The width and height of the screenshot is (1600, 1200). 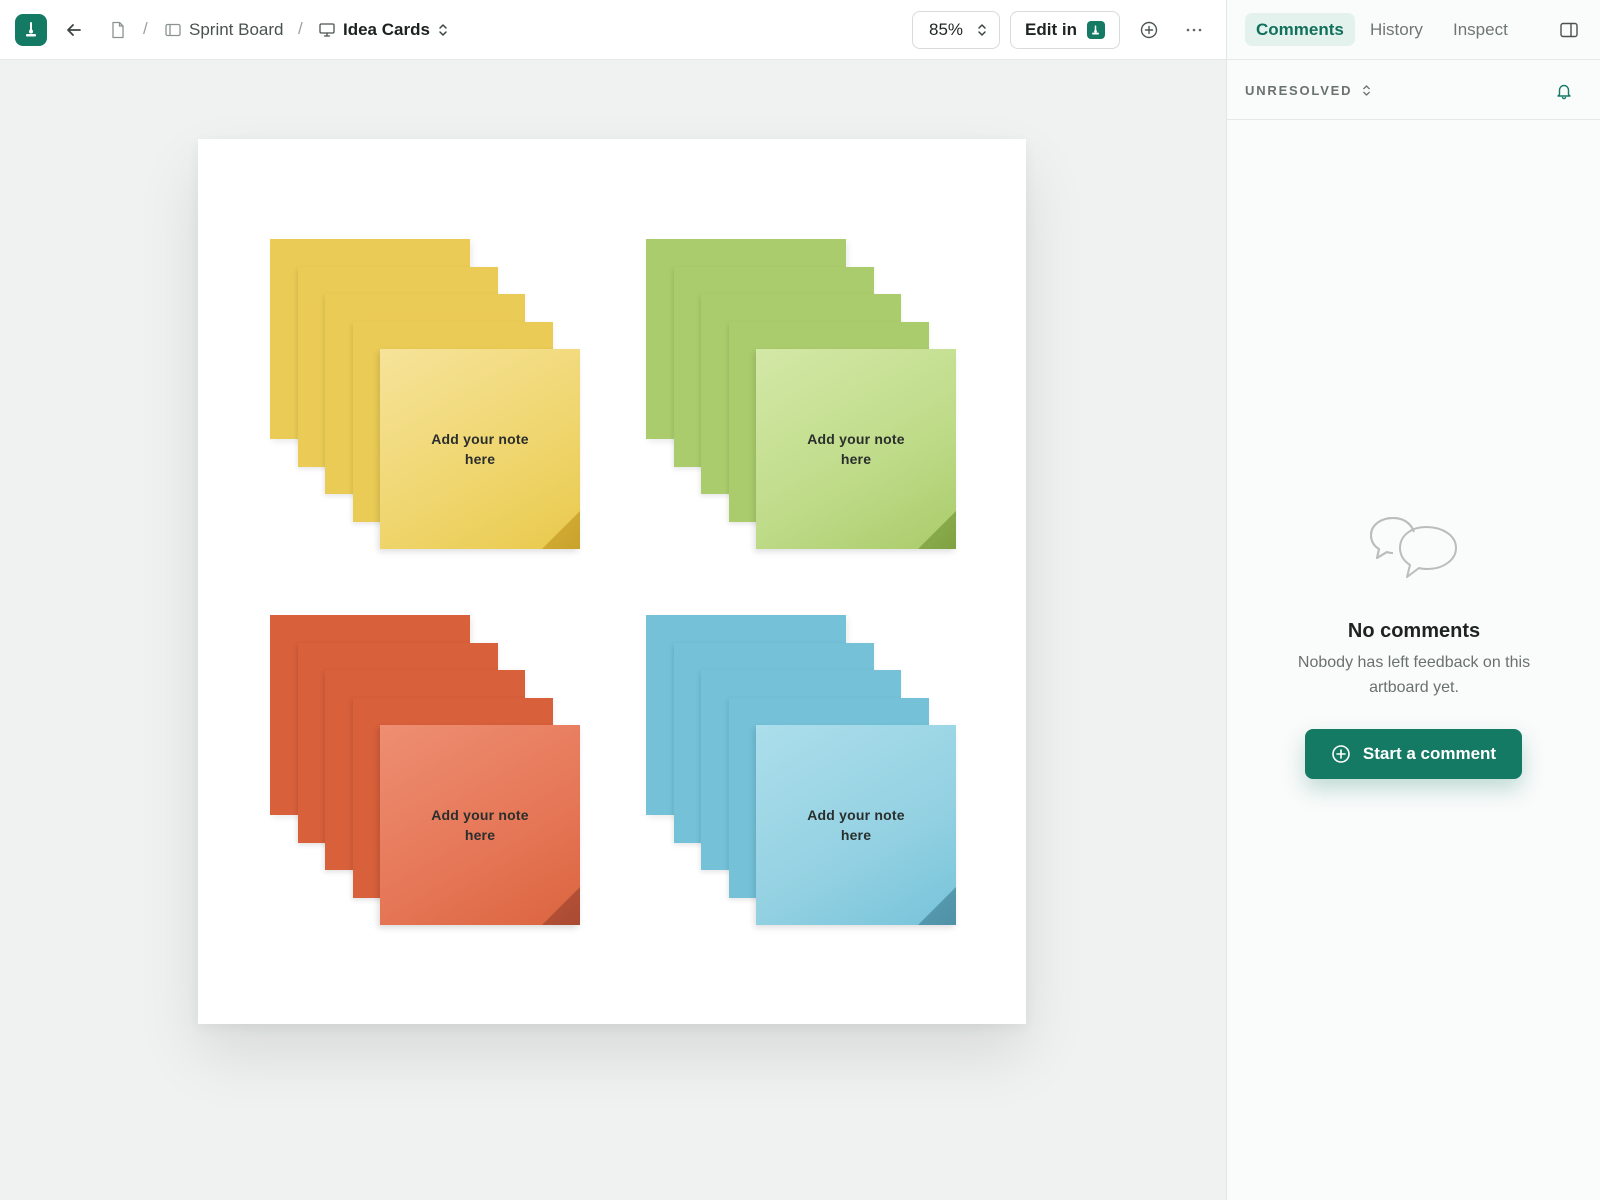 I want to click on note-stack-yellow: Add your note here, so click(x=425, y=394).